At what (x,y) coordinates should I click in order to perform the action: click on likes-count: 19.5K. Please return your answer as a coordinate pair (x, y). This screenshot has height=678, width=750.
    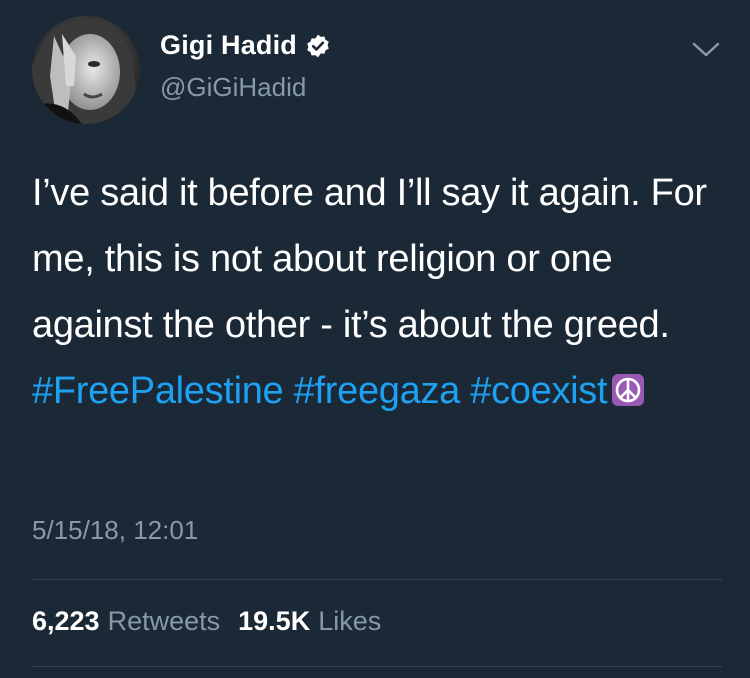
    Looking at the image, I should click on (274, 621).